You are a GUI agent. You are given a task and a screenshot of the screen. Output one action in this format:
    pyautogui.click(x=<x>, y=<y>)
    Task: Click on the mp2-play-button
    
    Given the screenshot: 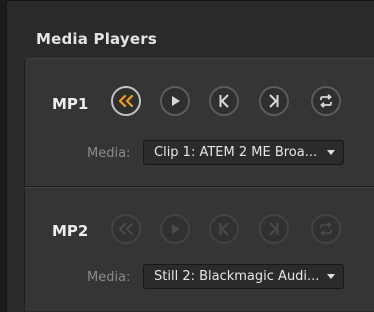 What is the action you would take?
    pyautogui.click(x=175, y=229)
    